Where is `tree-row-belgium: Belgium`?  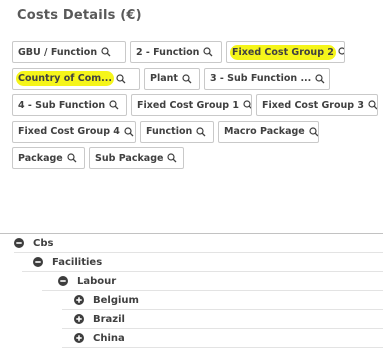 tree-row-belgium: Belgium is located at coordinates (222, 300).